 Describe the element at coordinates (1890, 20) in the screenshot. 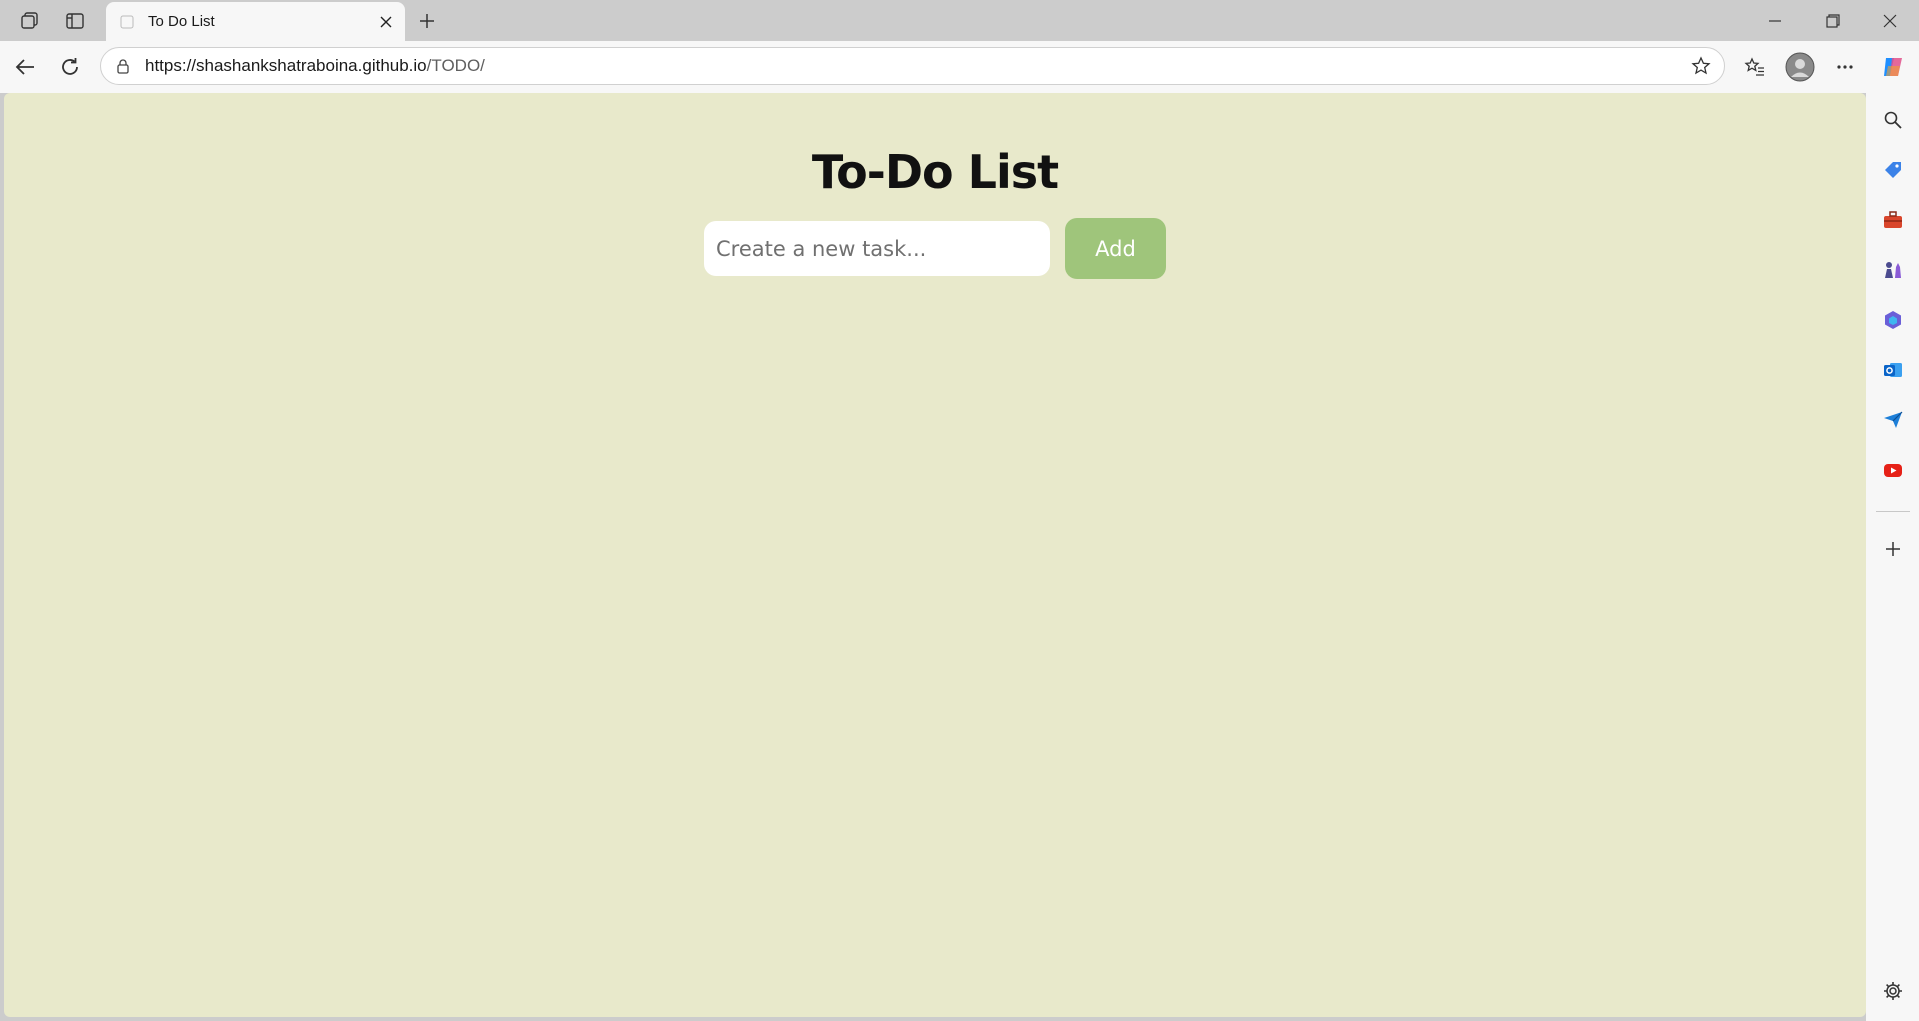

I see `close-window-icon` at that location.